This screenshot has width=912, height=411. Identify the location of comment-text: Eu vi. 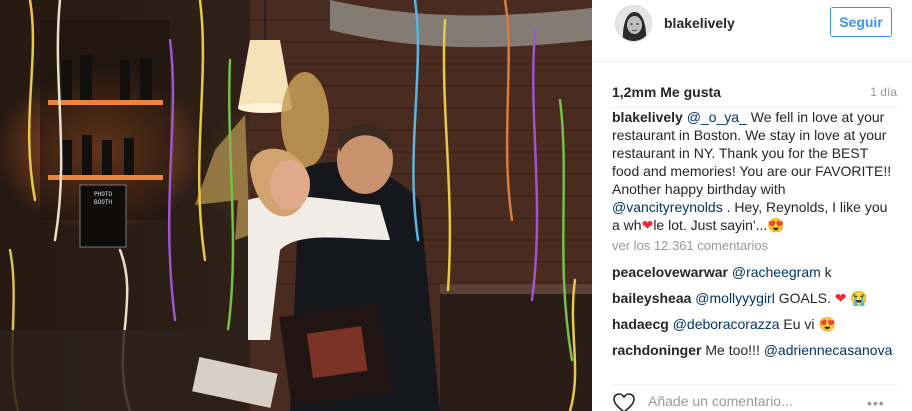
(799, 324).